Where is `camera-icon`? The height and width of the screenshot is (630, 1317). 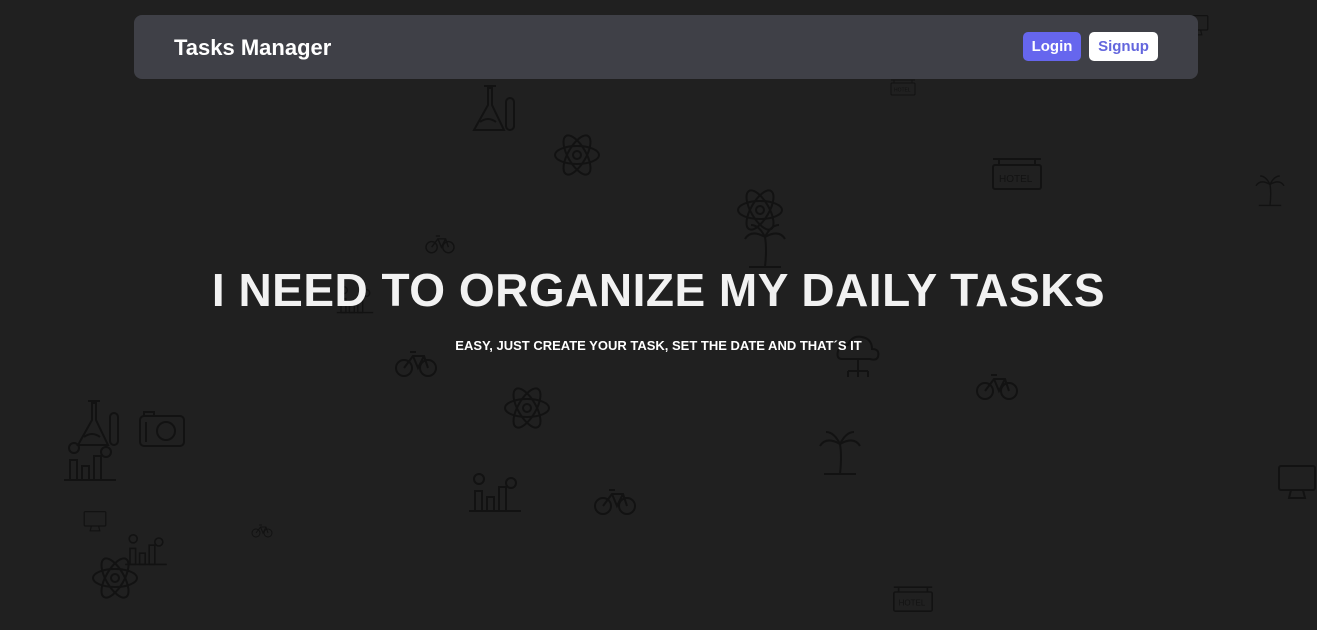 camera-icon is located at coordinates (162, 429).